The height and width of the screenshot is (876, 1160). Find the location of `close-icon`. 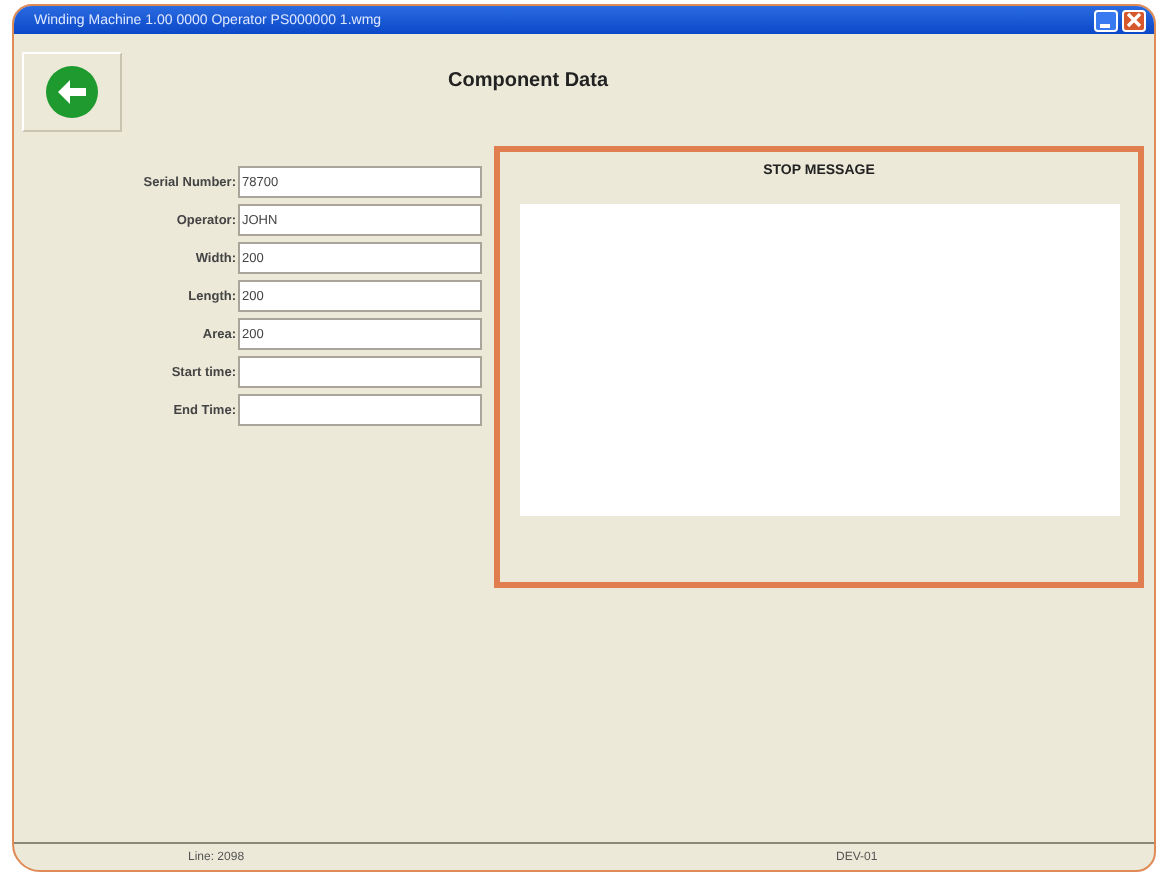

close-icon is located at coordinates (1134, 20).